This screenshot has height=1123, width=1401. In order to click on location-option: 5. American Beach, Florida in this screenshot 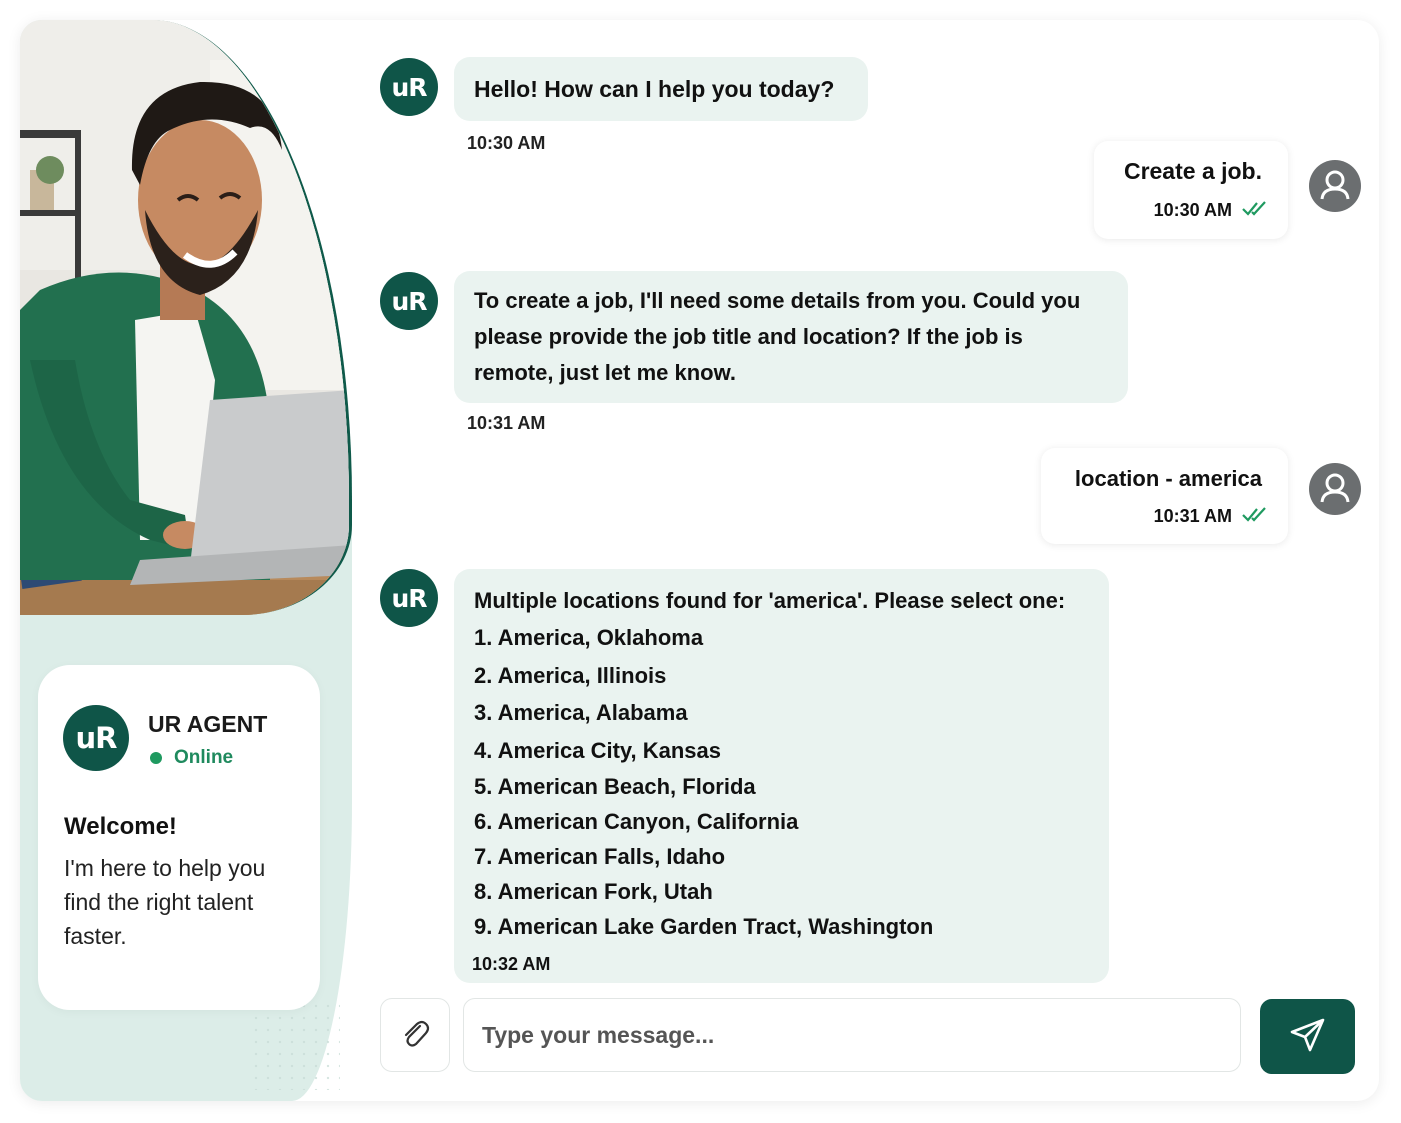, I will do `click(781, 786)`.